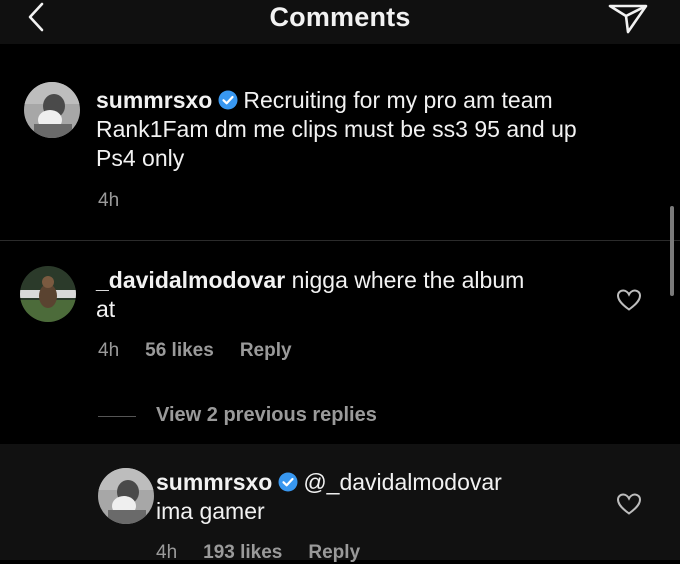  What do you see at coordinates (140, 158) in the screenshot?
I see `caption-line-3: Ps4 only` at bounding box center [140, 158].